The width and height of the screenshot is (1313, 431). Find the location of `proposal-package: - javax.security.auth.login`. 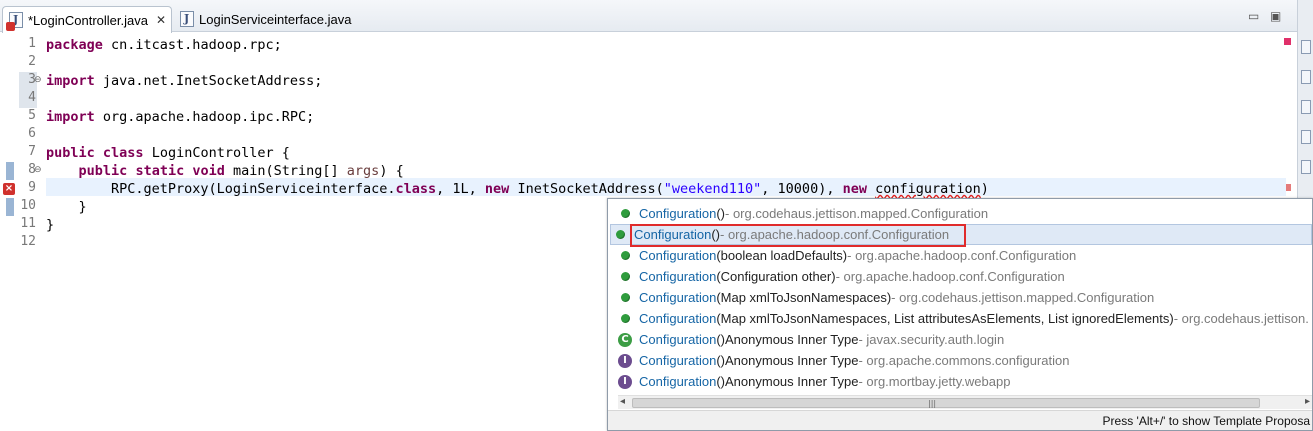

proposal-package: - javax.security.auth.login is located at coordinates (931, 339).